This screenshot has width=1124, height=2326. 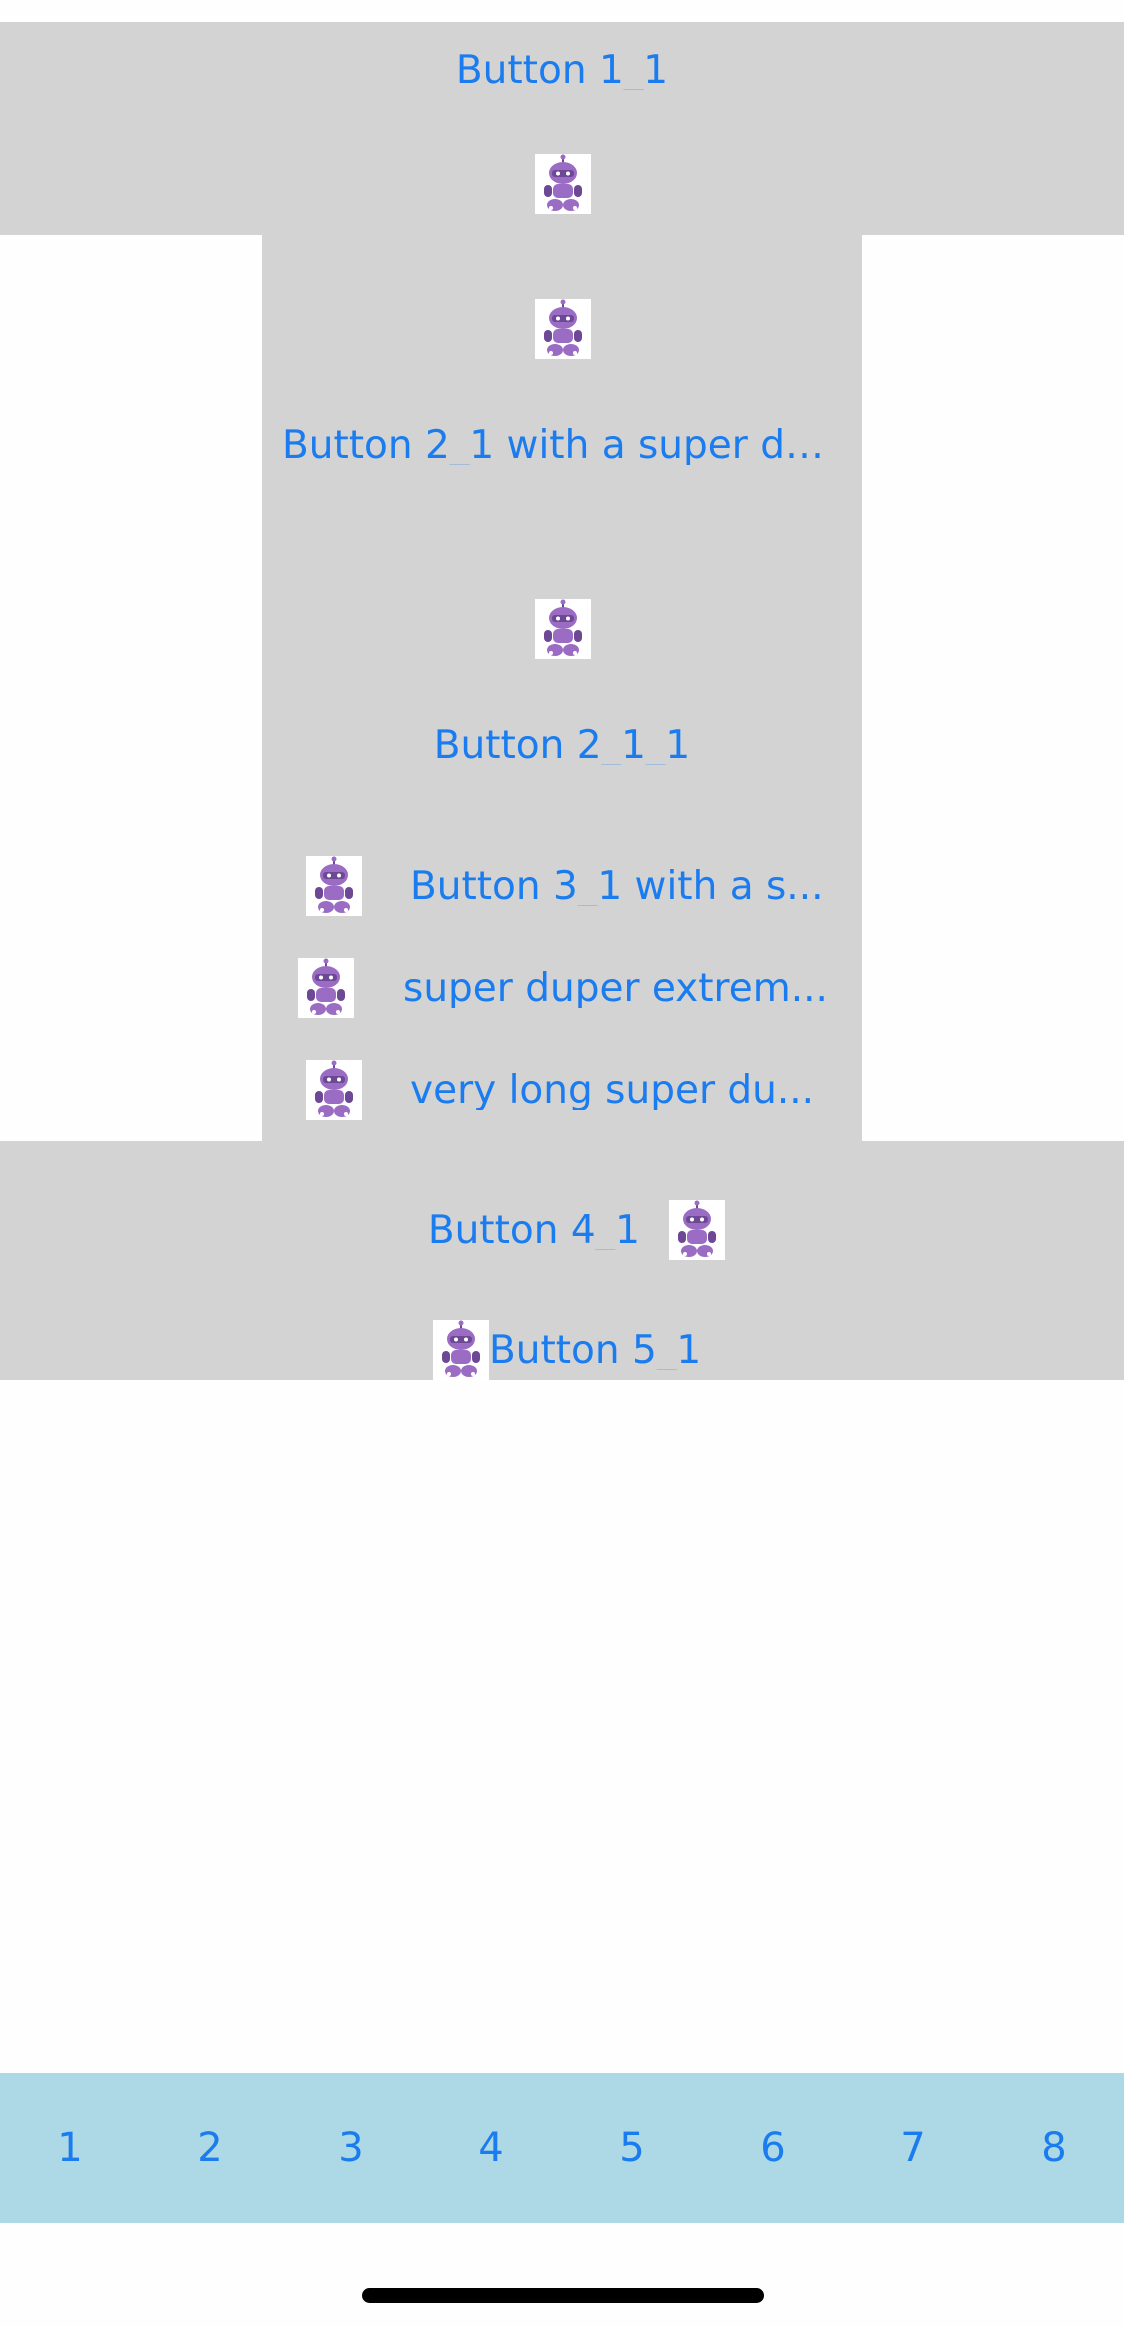 I want to click on tab-5: 5, so click(x=632, y=2148).